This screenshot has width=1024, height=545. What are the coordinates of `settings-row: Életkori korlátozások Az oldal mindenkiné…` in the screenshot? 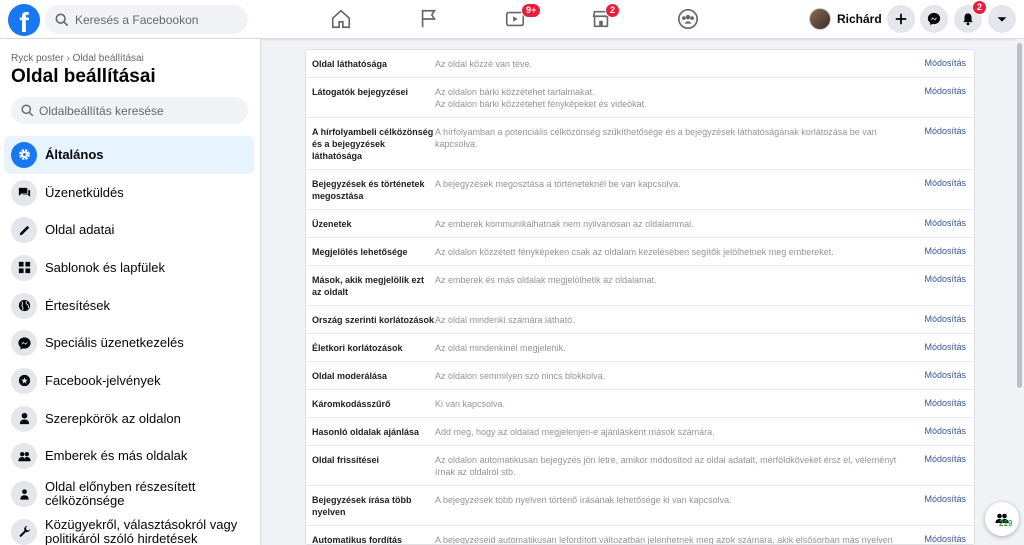 It's located at (640, 348).